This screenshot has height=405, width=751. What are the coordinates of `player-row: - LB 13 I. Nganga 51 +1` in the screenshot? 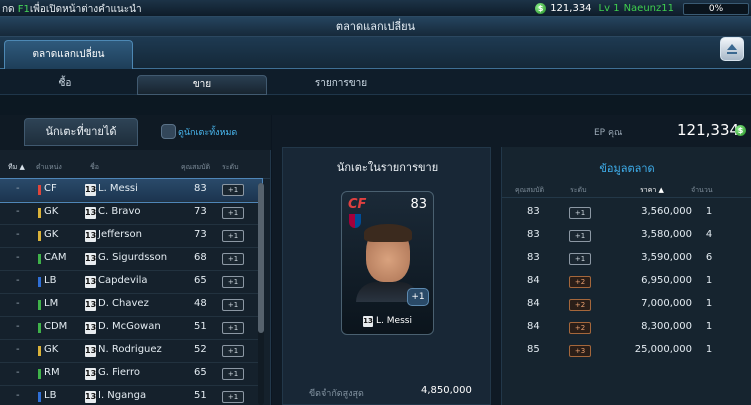 It's located at (131, 395).